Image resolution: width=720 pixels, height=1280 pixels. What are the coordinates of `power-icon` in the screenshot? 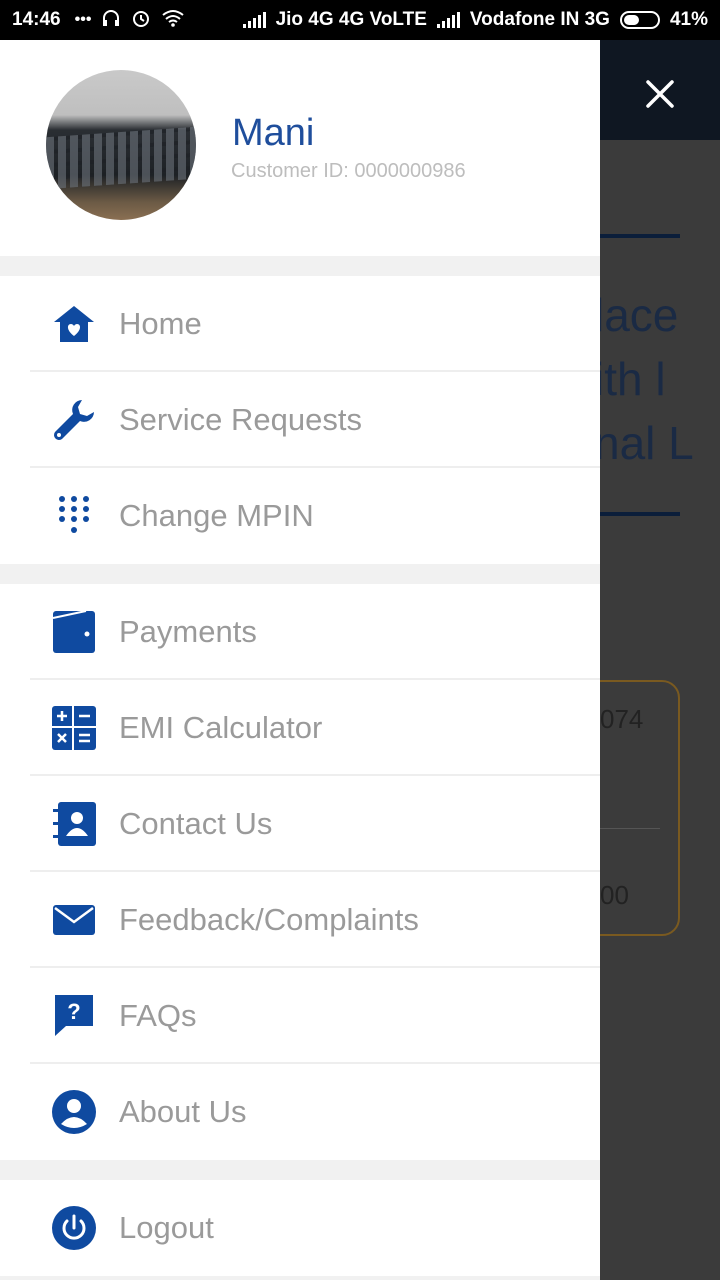 It's located at (74, 1228).